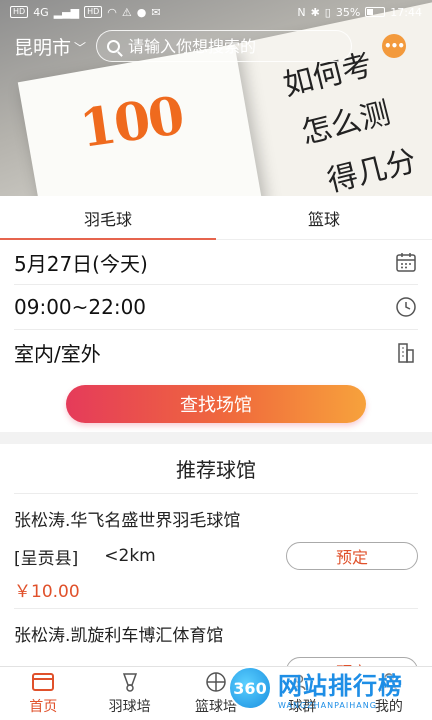 The image size is (432, 720). What do you see at coordinates (126, 12) in the screenshot?
I see `warning-icon: ⚠` at bounding box center [126, 12].